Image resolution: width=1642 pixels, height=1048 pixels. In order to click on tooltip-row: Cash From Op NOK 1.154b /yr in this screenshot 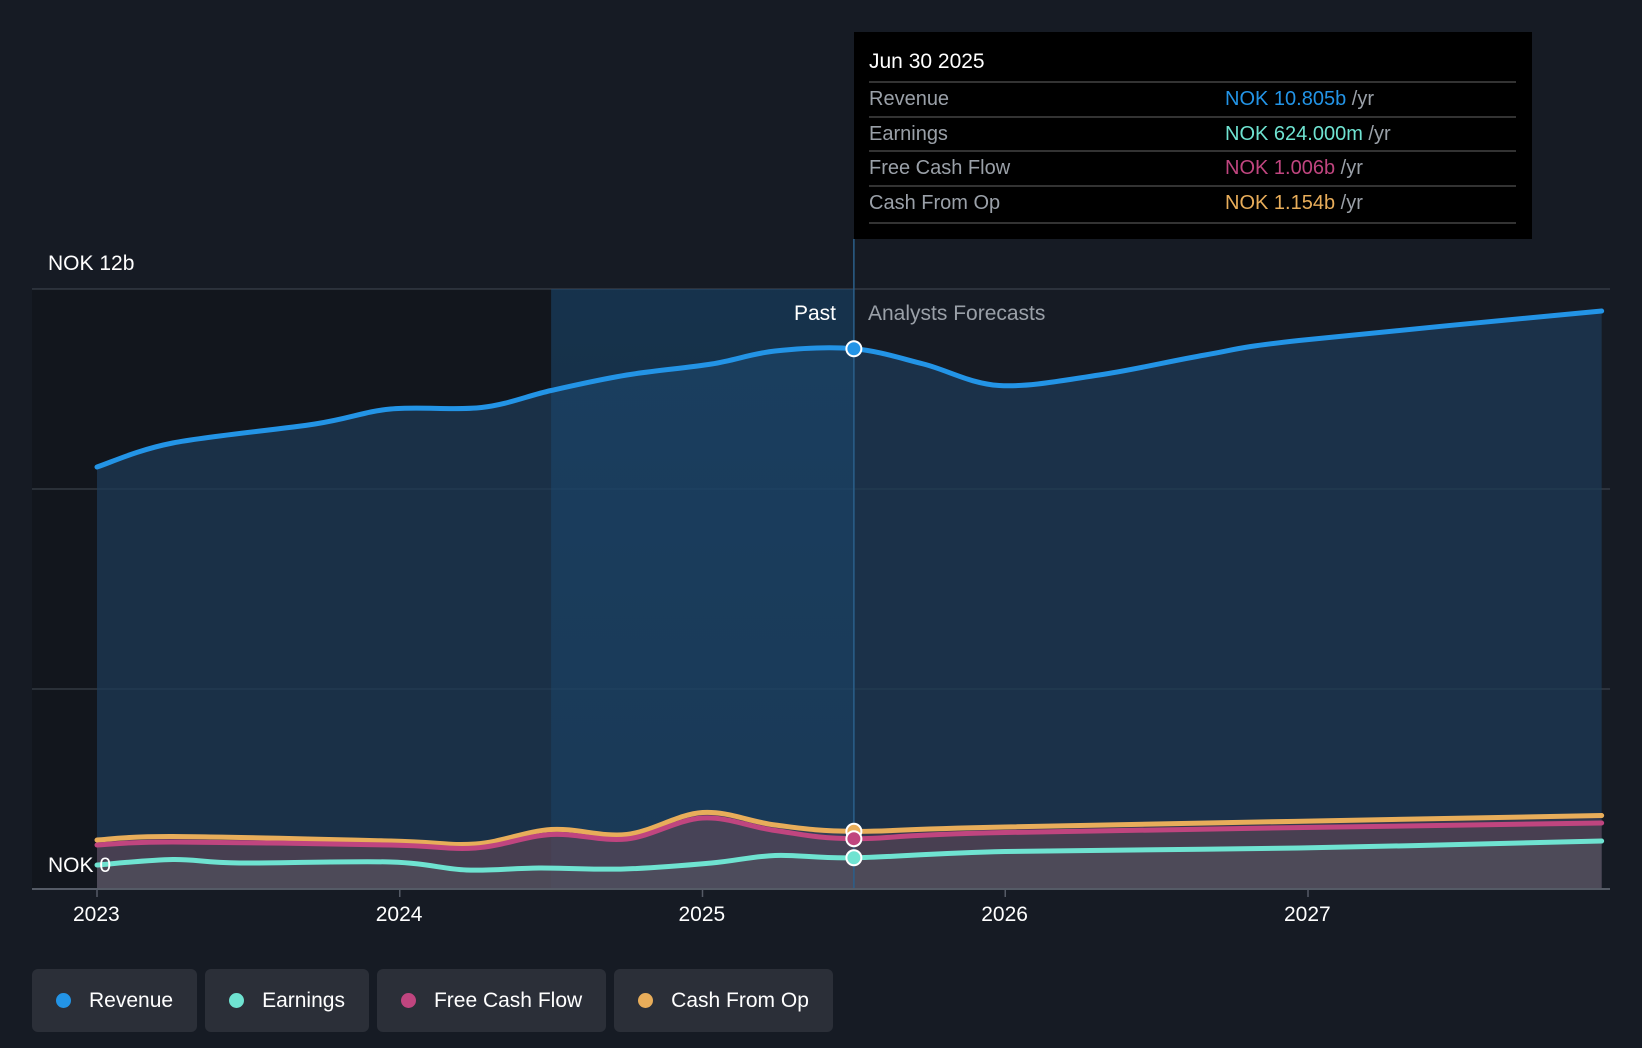, I will do `click(1192, 202)`.